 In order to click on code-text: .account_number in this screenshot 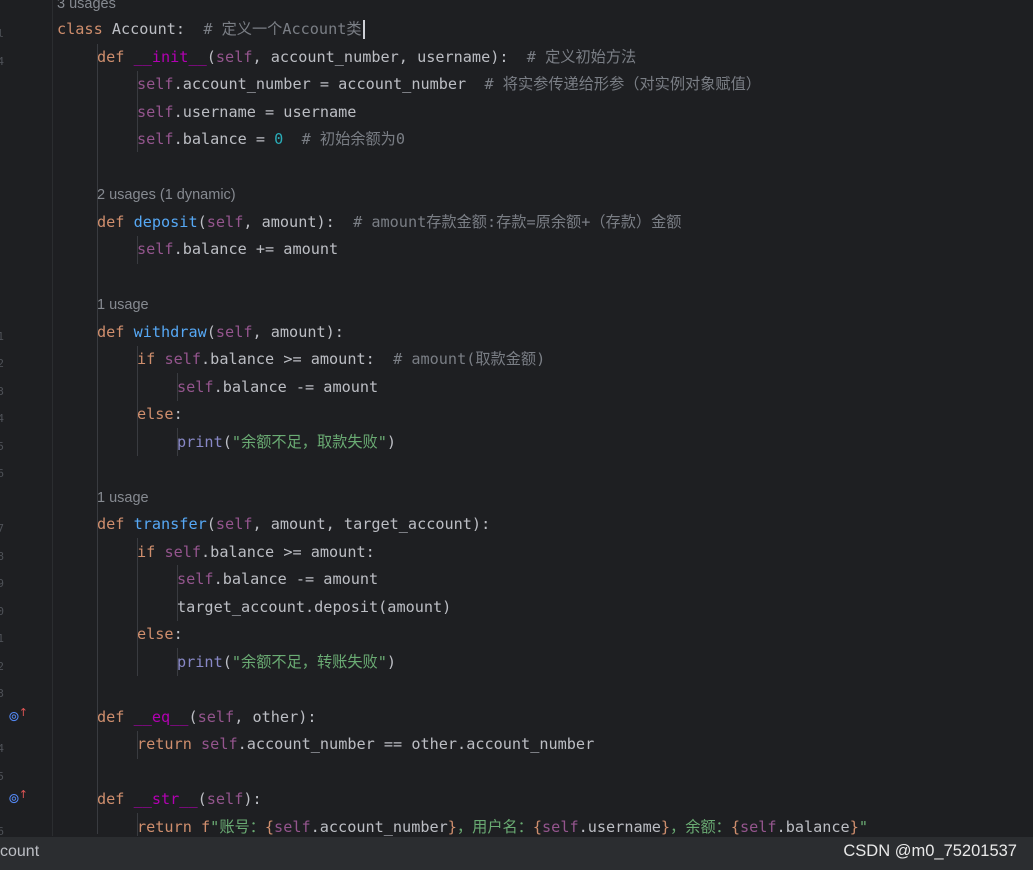, I will do `click(379, 827)`.